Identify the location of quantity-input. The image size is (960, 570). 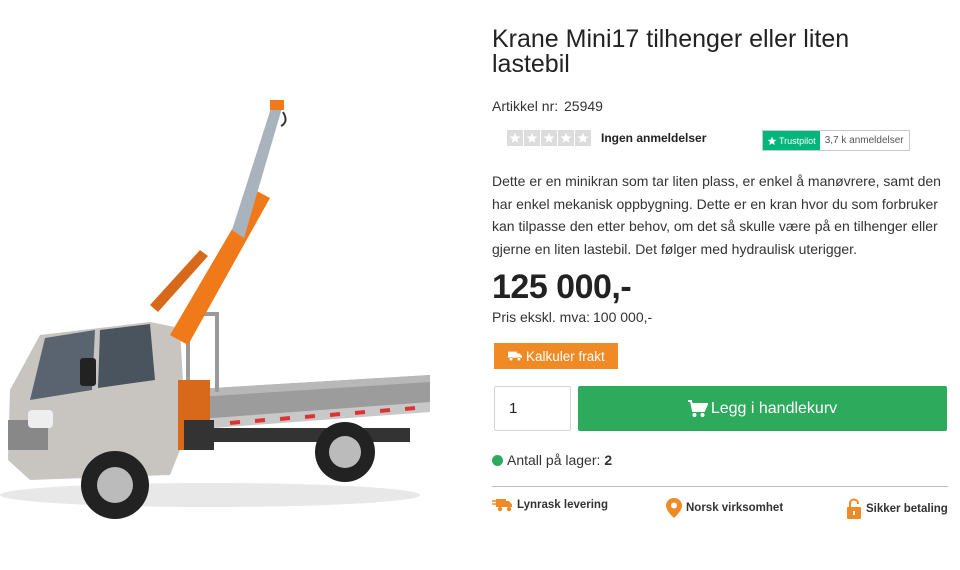
(532, 408).